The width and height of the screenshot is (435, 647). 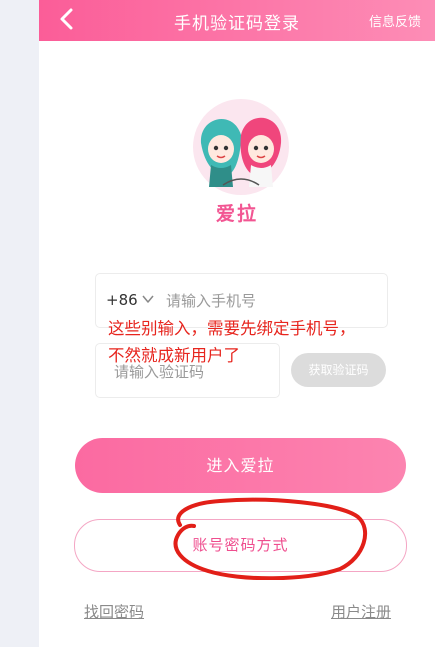 What do you see at coordinates (236, 214) in the screenshot?
I see `app-name: 爱拉` at bounding box center [236, 214].